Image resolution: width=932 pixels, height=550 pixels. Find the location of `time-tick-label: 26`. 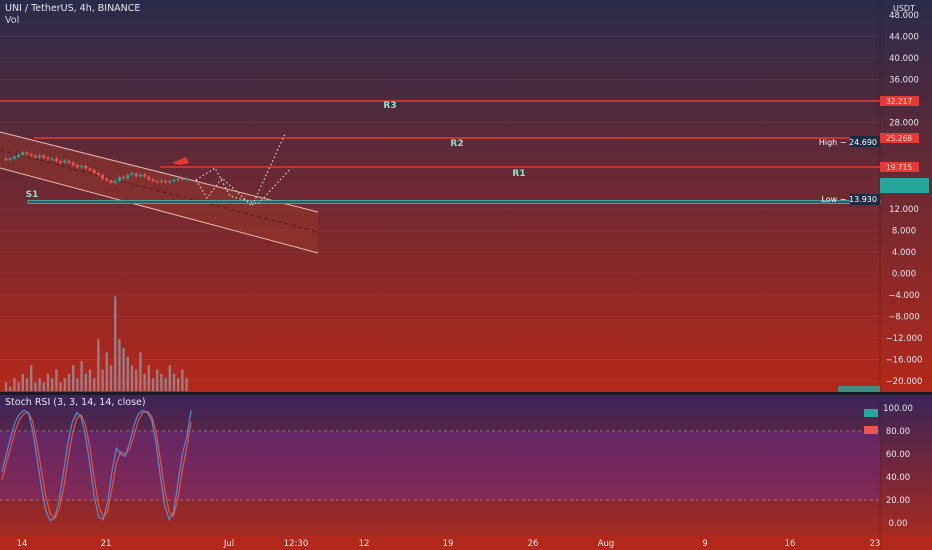

time-tick-label: 26 is located at coordinates (533, 544).